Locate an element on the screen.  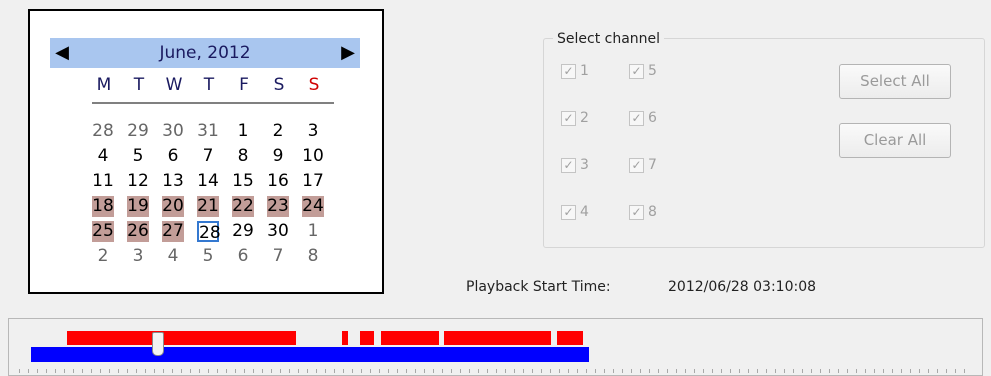
channel-checkbox: ✓ 2 is located at coordinates (575, 118).